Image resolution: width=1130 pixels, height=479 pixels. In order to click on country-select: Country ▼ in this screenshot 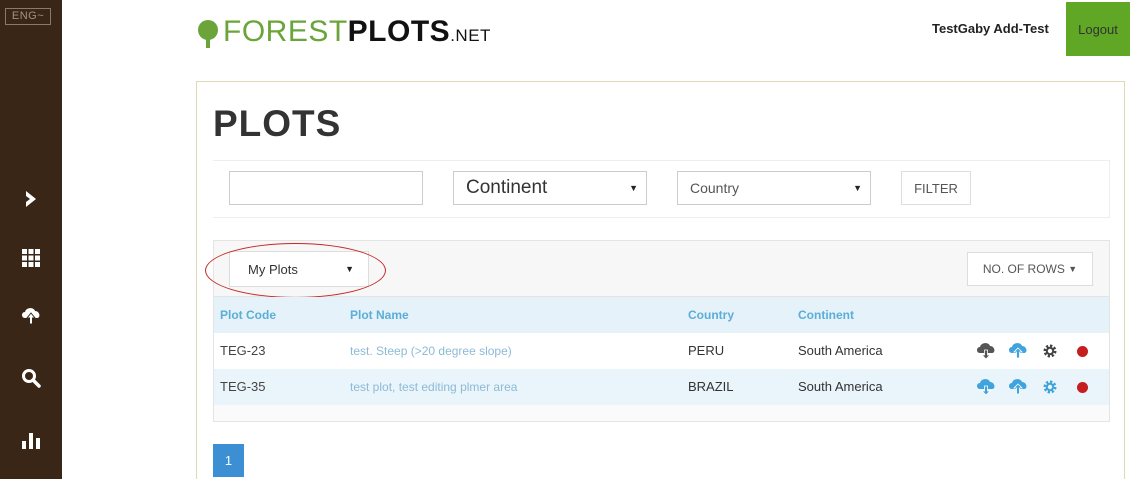, I will do `click(774, 188)`.